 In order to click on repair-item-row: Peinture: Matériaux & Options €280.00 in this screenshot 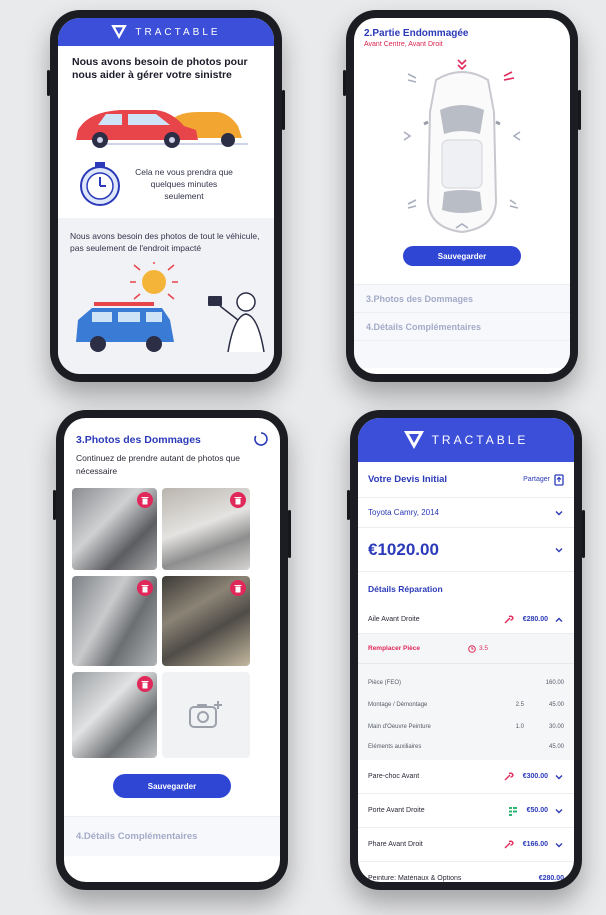, I will do `click(466, 872)`.